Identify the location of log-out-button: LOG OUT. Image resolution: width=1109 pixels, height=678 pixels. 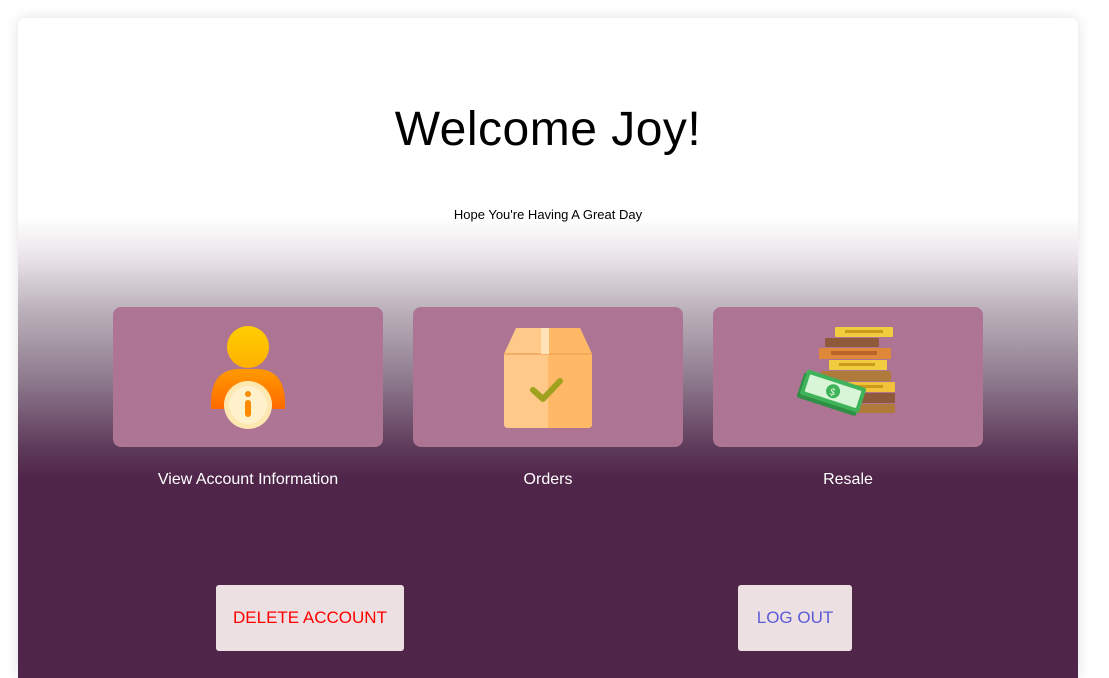
(795, 618).